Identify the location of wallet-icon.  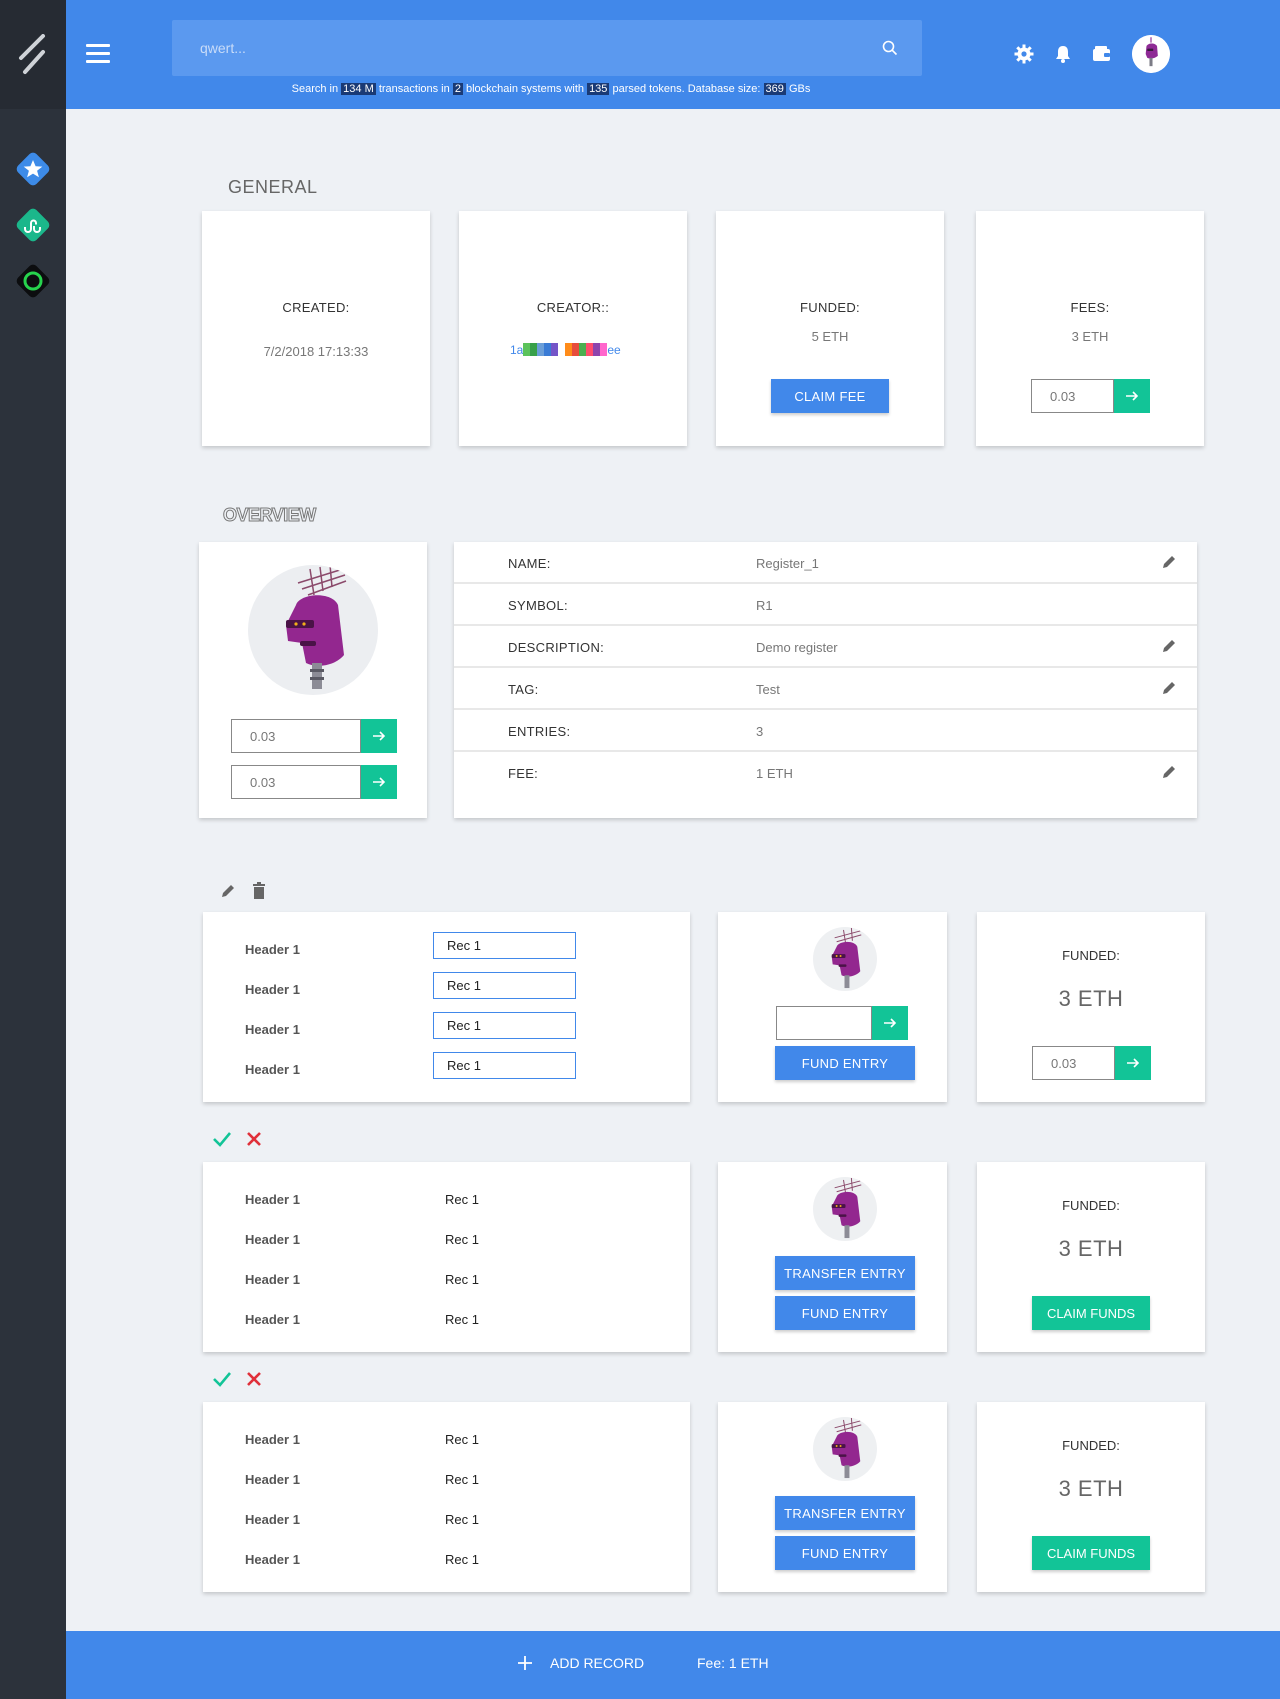
(1102, 54).